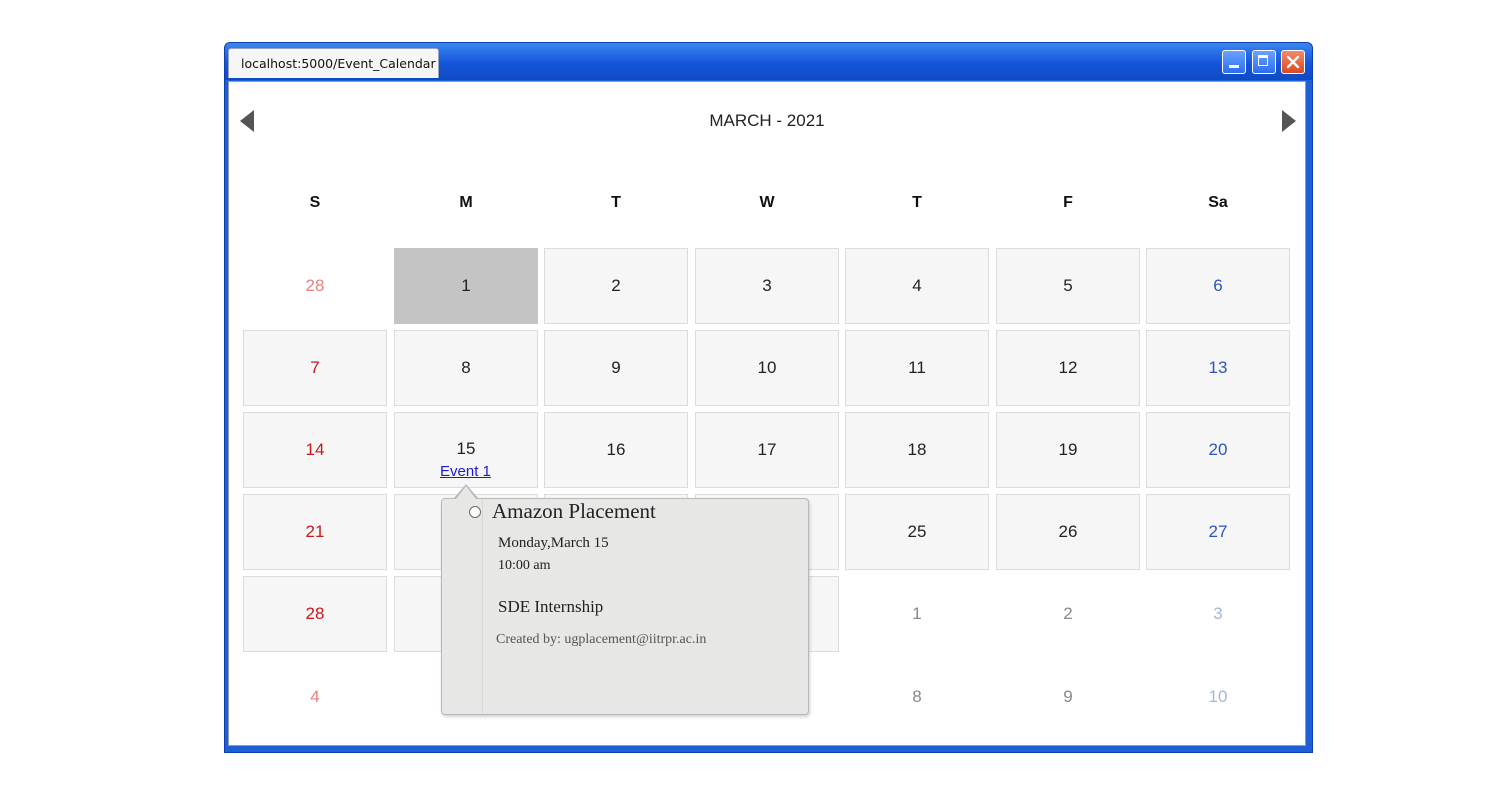 The image size is (1500, 800). I want to click on day-cell-other-month: 4, so click(315, 697).